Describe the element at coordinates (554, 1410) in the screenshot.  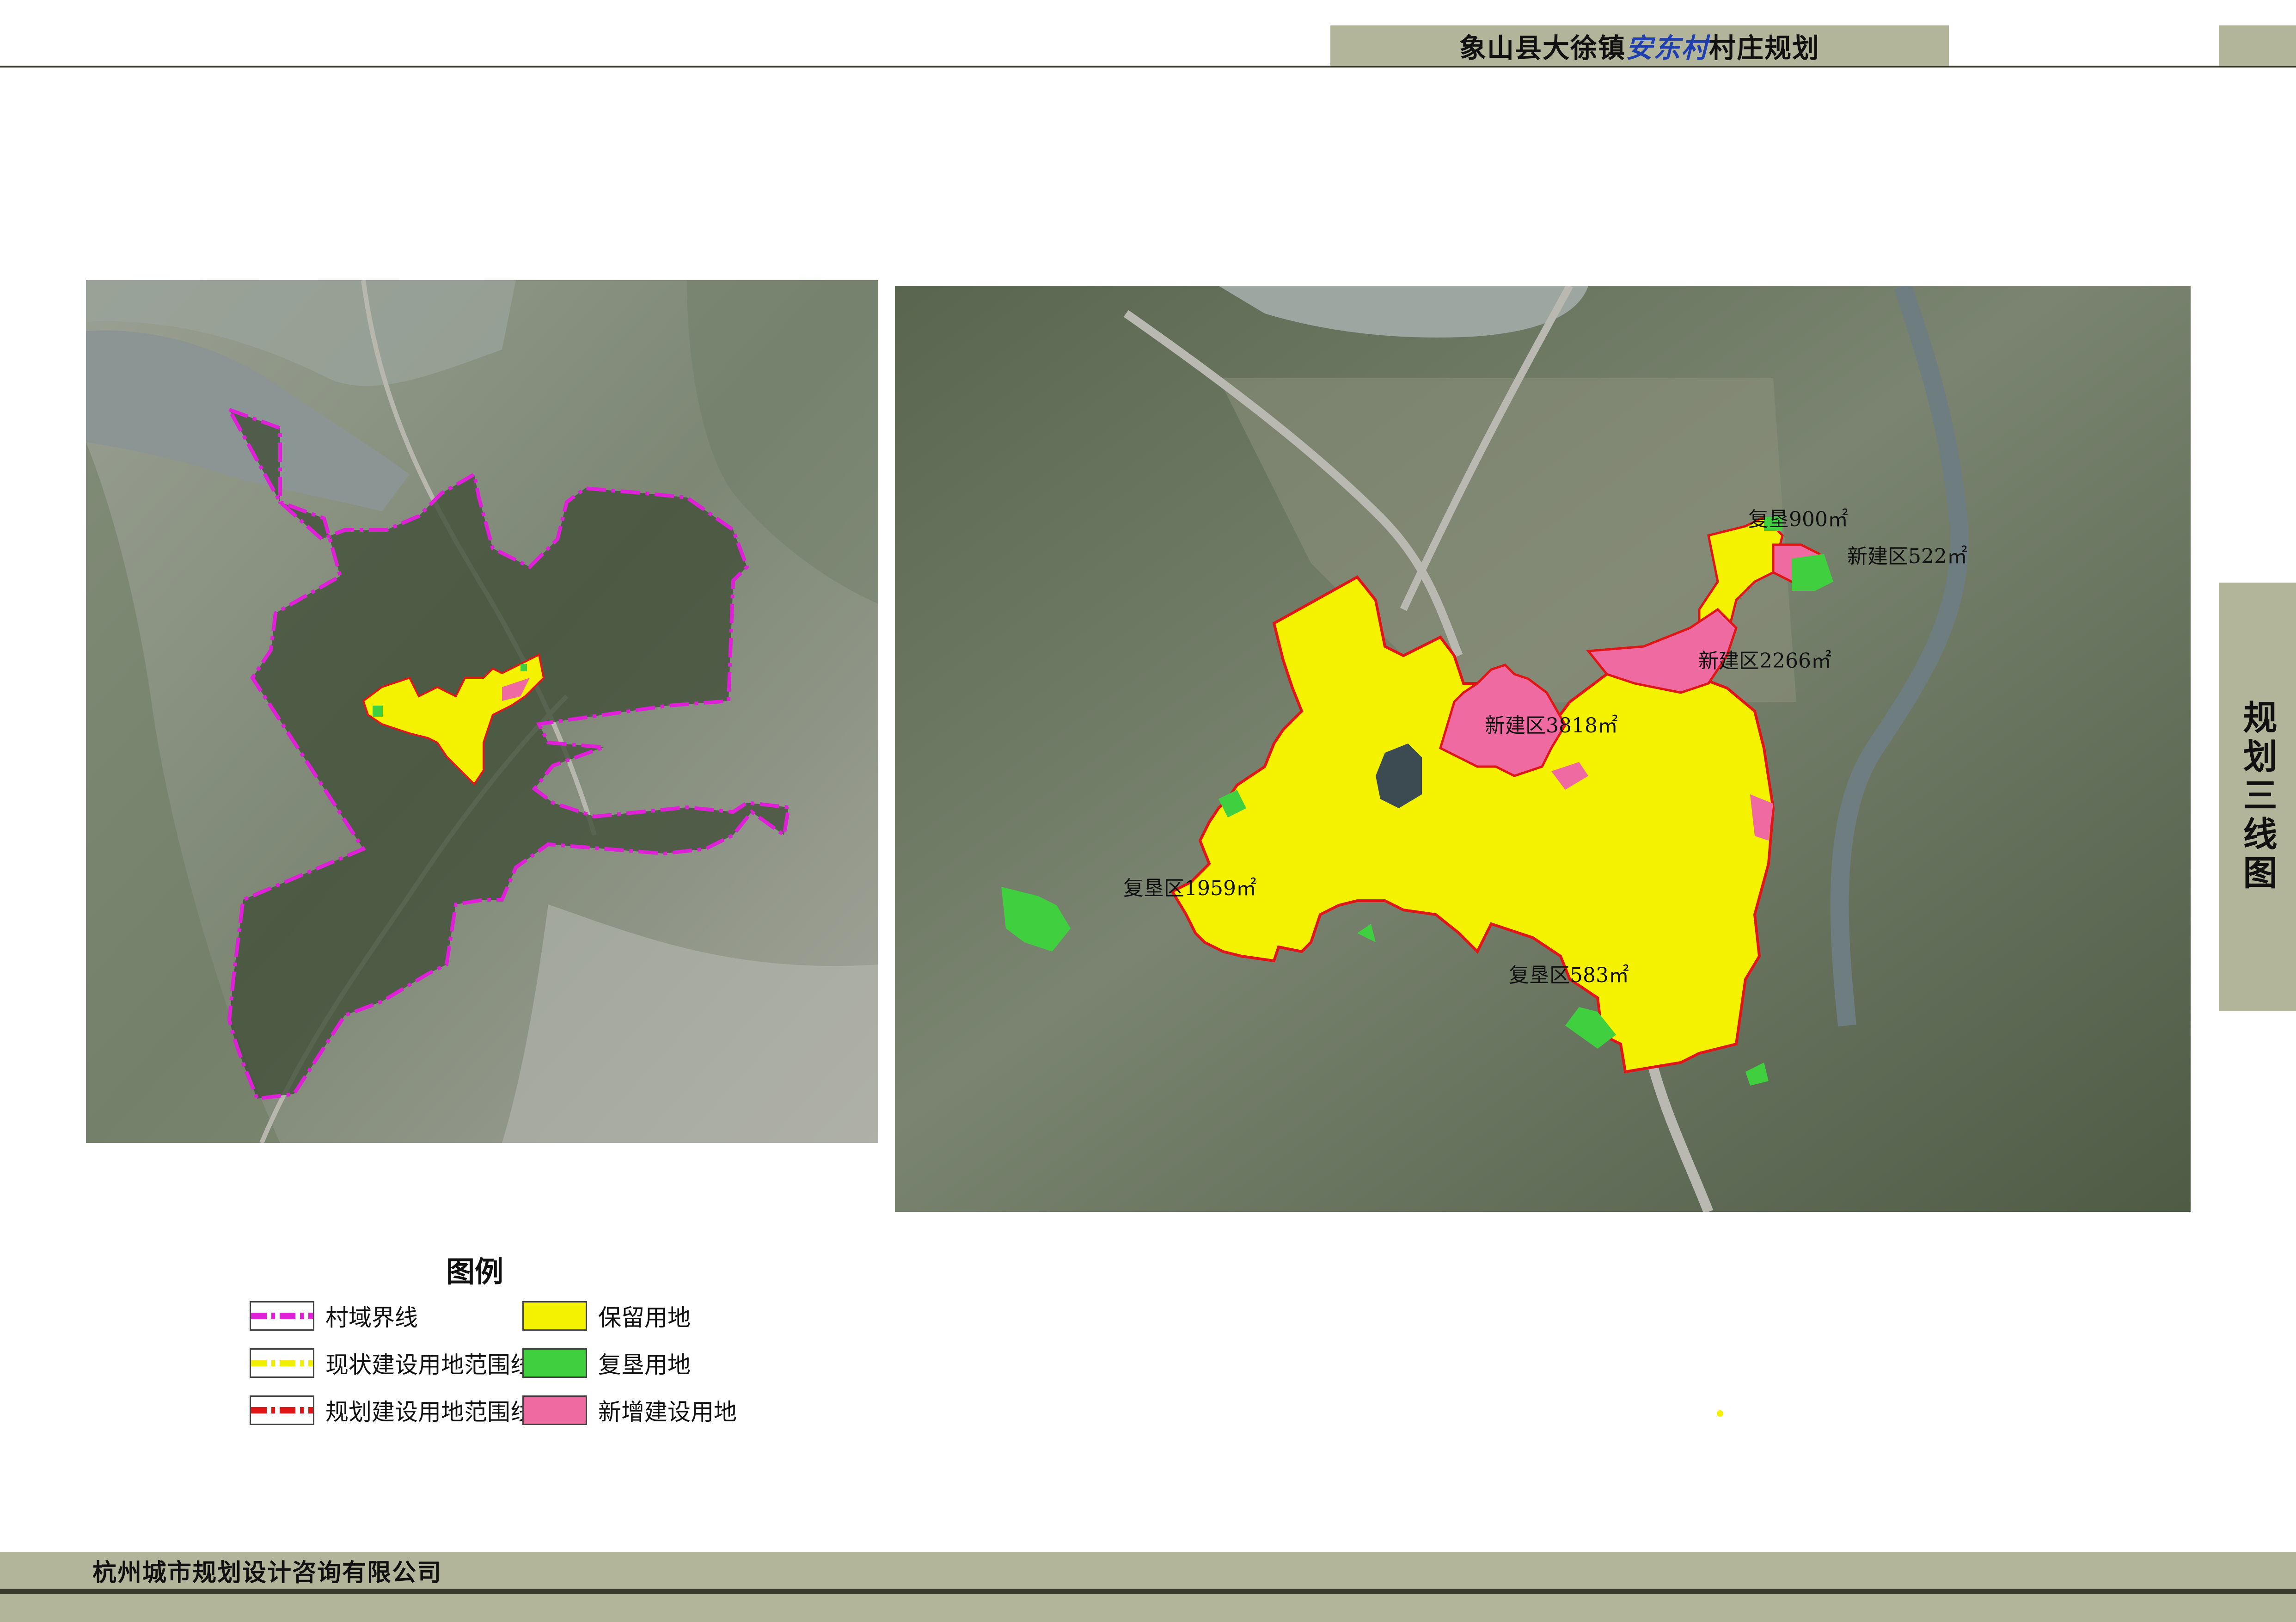
I see `legend-symbol-new-build-land` at that location.